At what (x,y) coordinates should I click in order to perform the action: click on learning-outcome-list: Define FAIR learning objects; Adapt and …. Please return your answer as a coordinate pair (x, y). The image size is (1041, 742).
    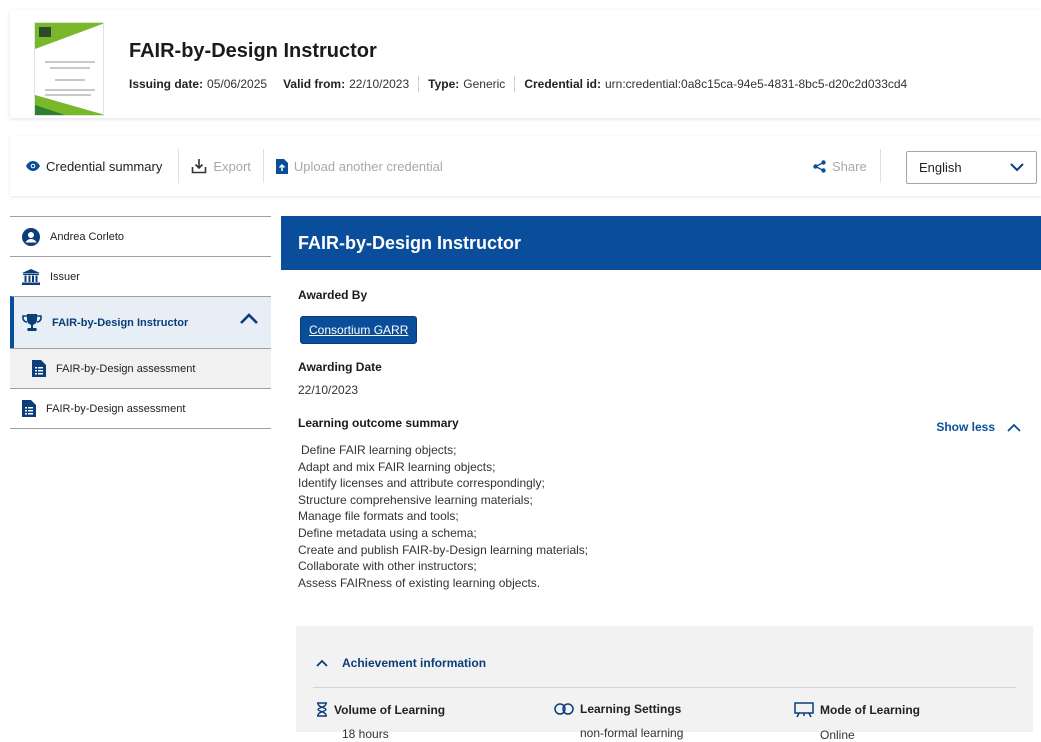
    Looking at the image, I should click on (443, 516).